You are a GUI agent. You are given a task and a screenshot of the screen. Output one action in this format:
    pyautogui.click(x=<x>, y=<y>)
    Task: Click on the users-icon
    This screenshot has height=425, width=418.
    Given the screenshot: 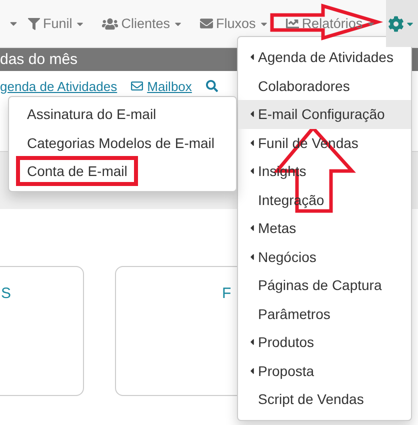 What is the action you would take?
    pyautogui.click(x=110, y=24)
    